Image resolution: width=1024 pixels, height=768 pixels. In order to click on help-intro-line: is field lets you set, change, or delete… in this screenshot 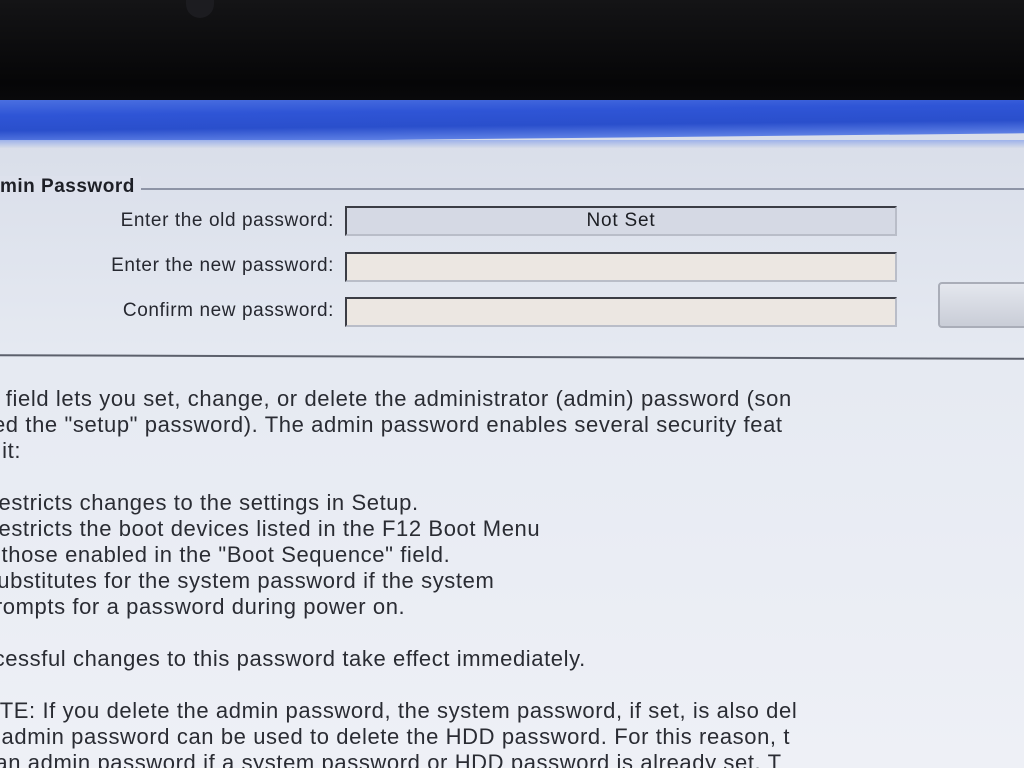, I will do `click(396, 398)`.